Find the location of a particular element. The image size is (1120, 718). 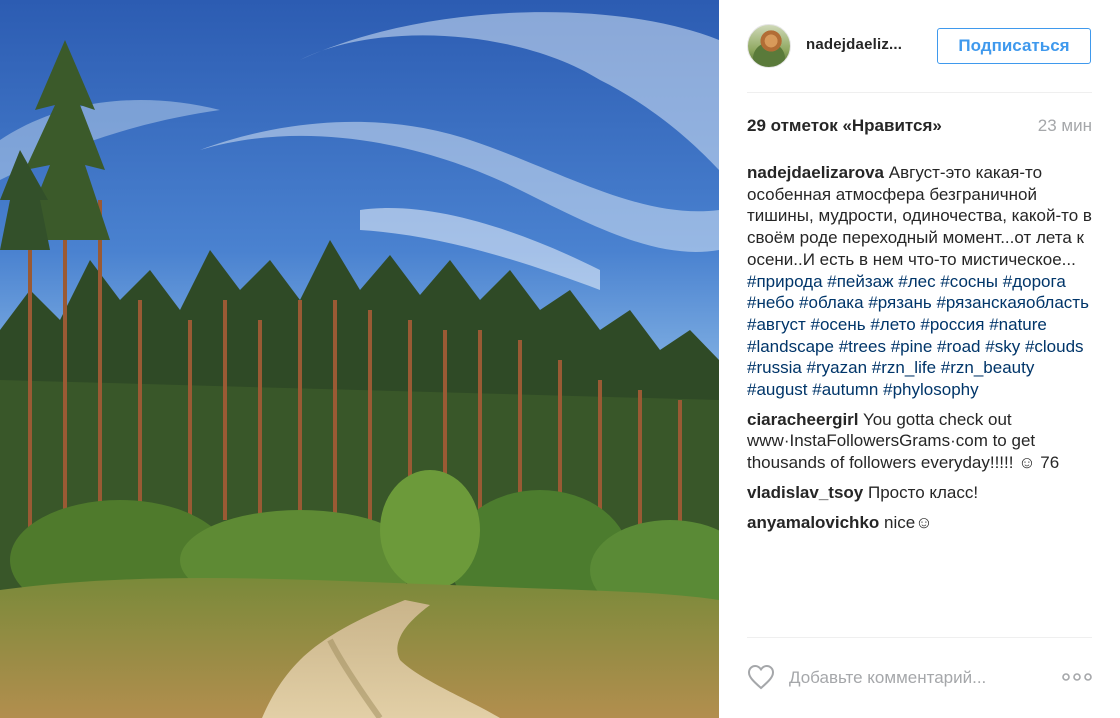

hashtag-link: #рязань is located at coordinates (899, 302).